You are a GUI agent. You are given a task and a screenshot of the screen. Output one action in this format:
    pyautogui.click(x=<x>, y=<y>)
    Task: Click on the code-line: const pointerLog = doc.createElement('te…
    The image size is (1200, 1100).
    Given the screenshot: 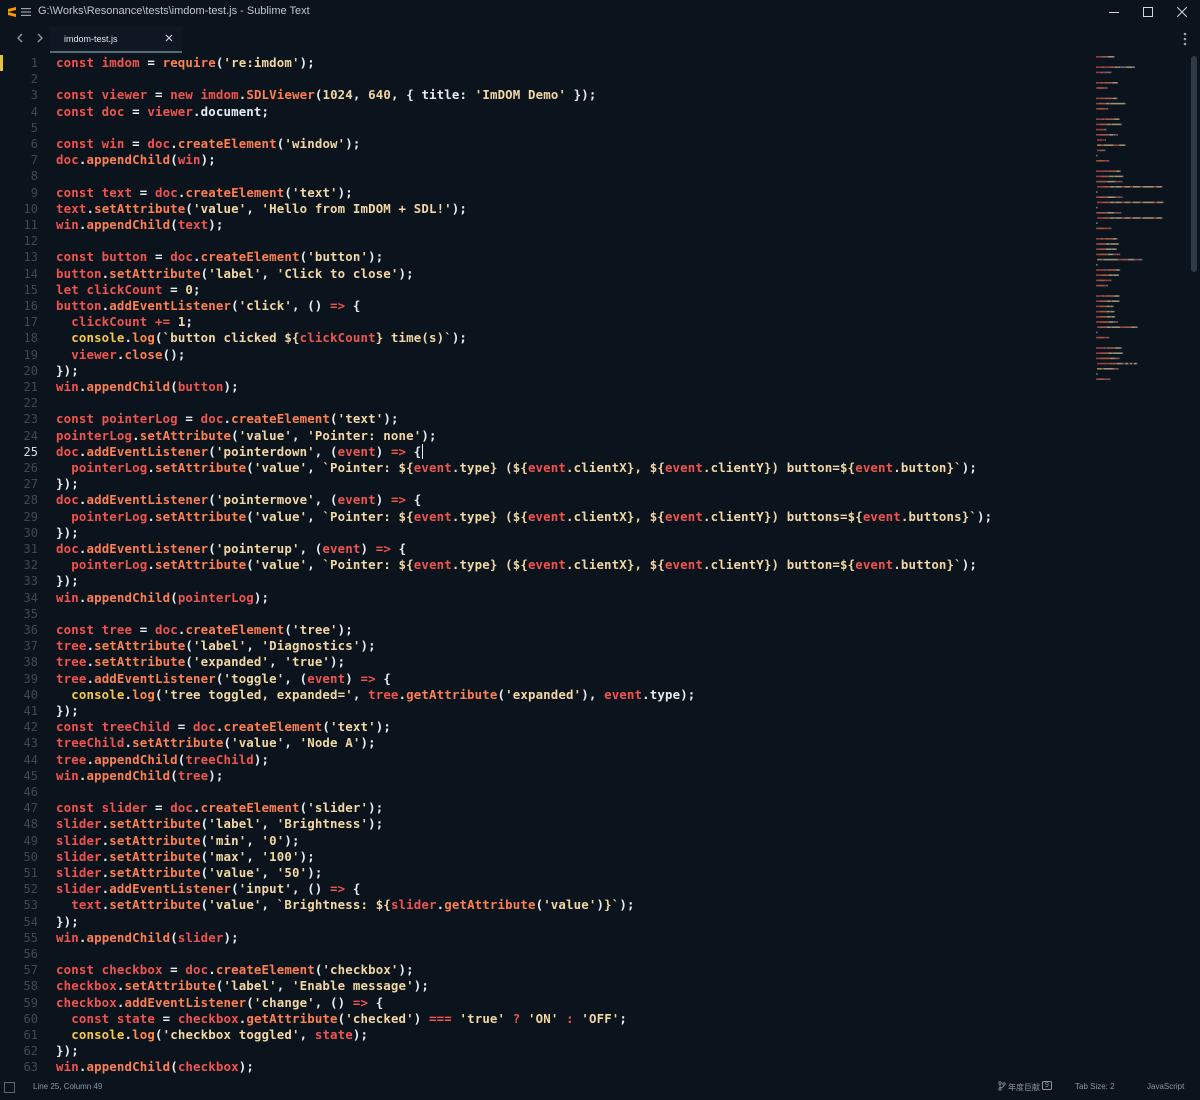 What is the action you would take?
    pyautogui.click(x=227, y=419)
    